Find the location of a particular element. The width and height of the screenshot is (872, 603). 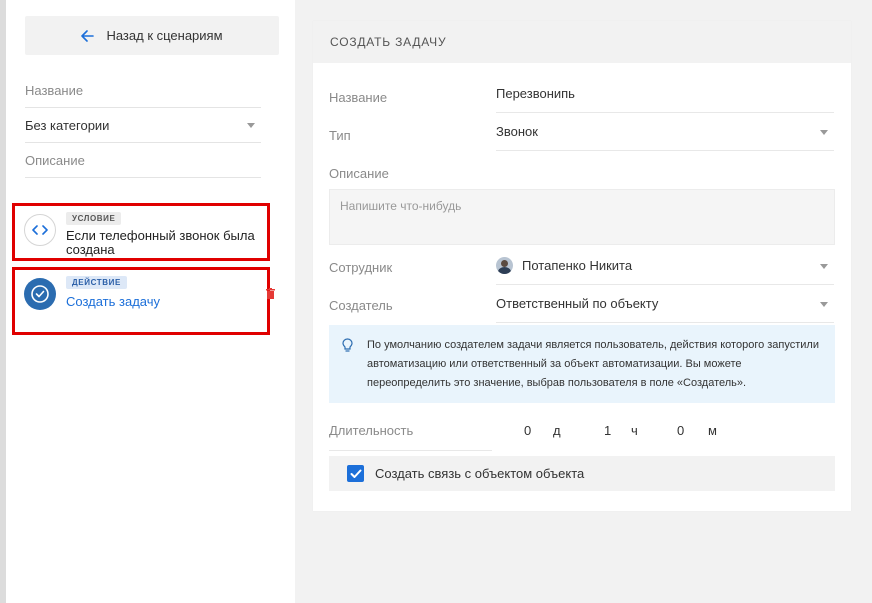

checkmark-icon is located at coordinates (355, 473).